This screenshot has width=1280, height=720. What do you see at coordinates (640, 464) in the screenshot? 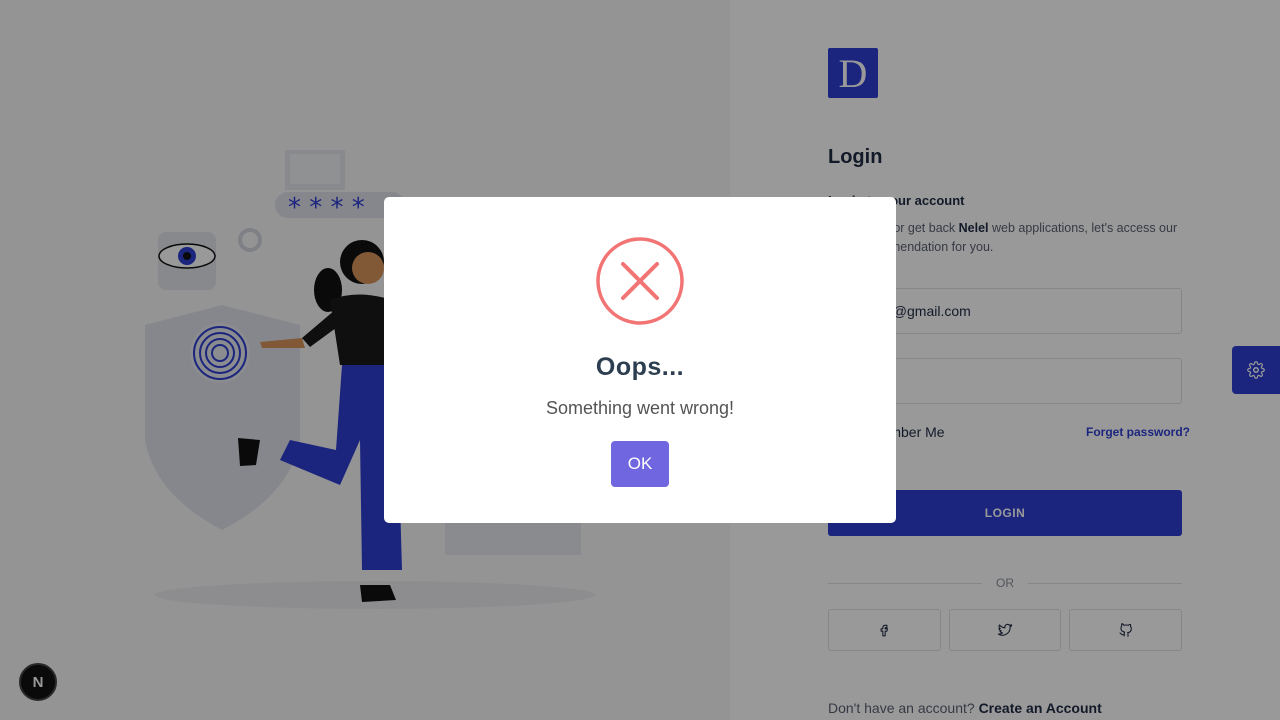
I see `ok-button: OK` at bounding box center [640, 464].